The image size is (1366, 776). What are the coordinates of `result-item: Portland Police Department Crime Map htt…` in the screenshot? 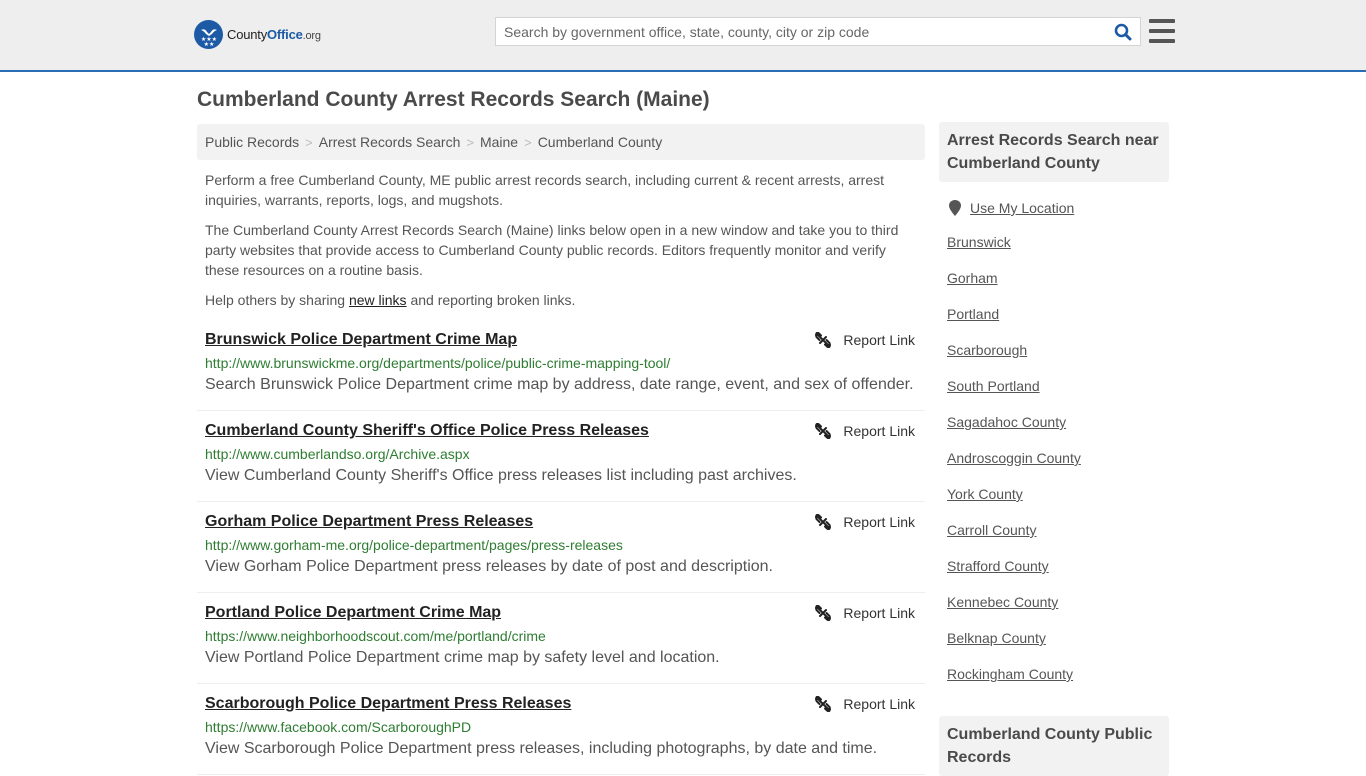 It's located at (561, 638).